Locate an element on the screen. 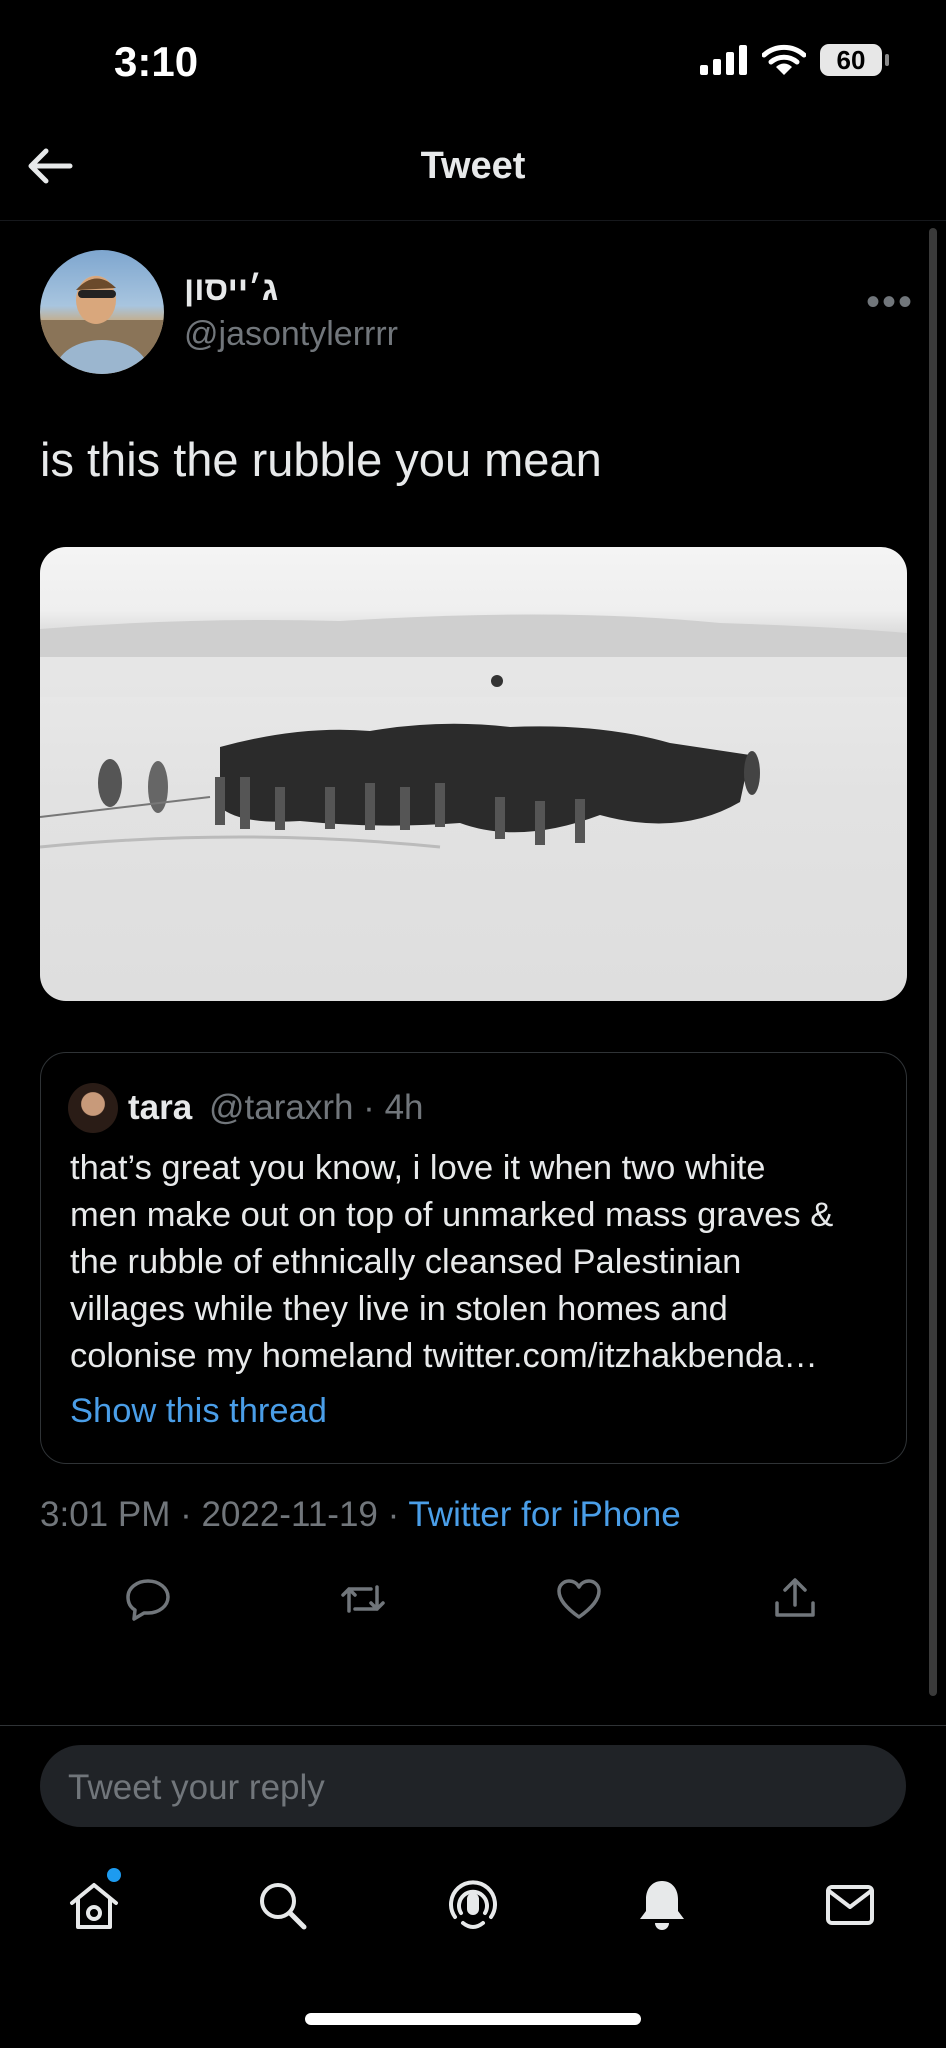 This screenshot has width=946, height=2048. like-icon is located at coordinates (579, 1599).